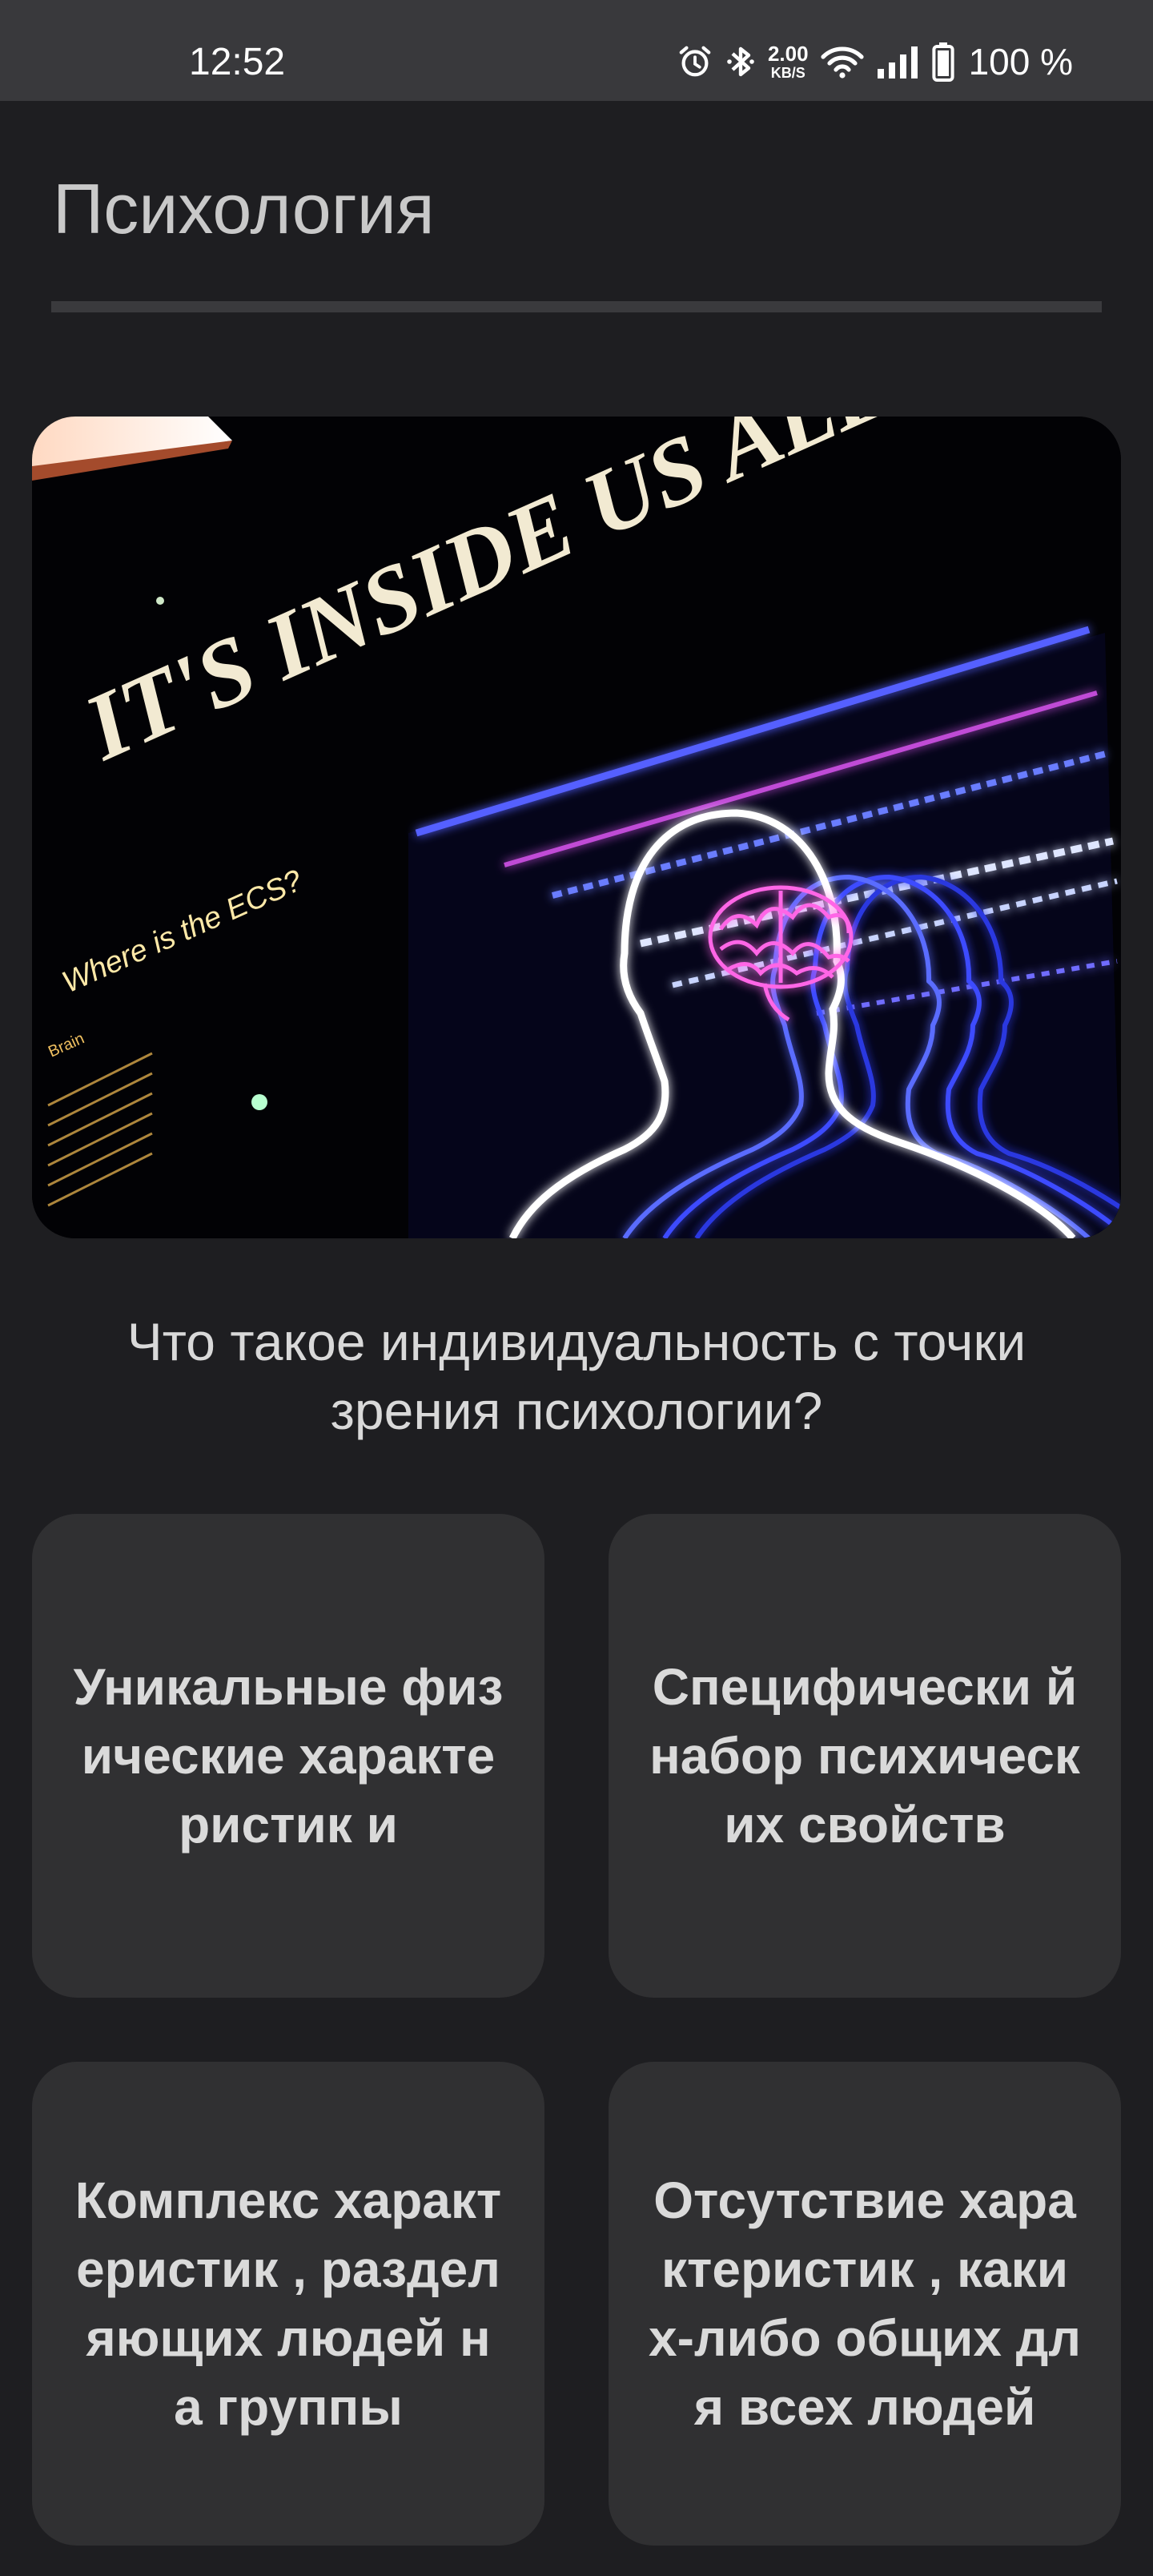  What do you see at coordinates (1021, 62) in the screenshot?
I see `battery-percentage: 100 %` at bounding box center [1021, 62].